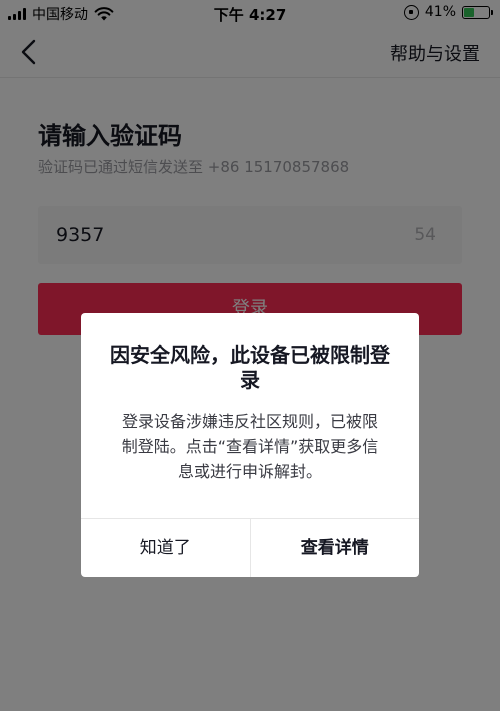 This screenshot has width=500, height=711. What do you see at coordinates (335, 548) in the screenshot?
I see `view-details-button: 查看详情` at bounding box center [335, 548].